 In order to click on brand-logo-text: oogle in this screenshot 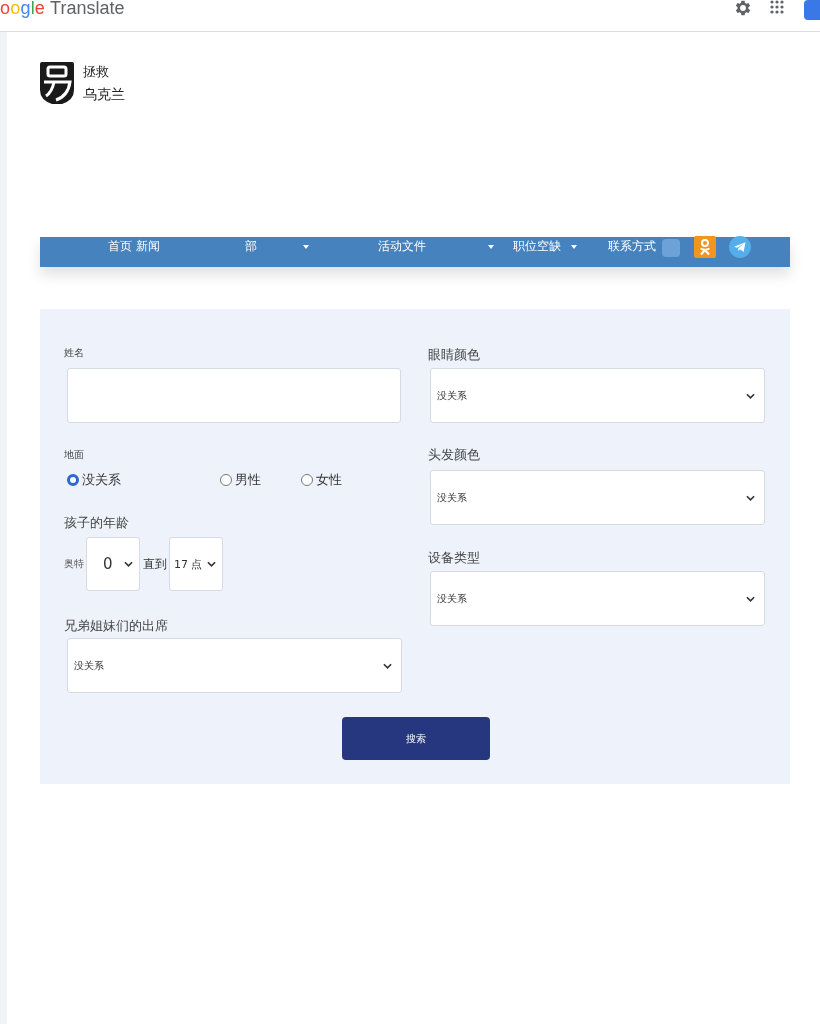, I will do `click(23, 9)`.